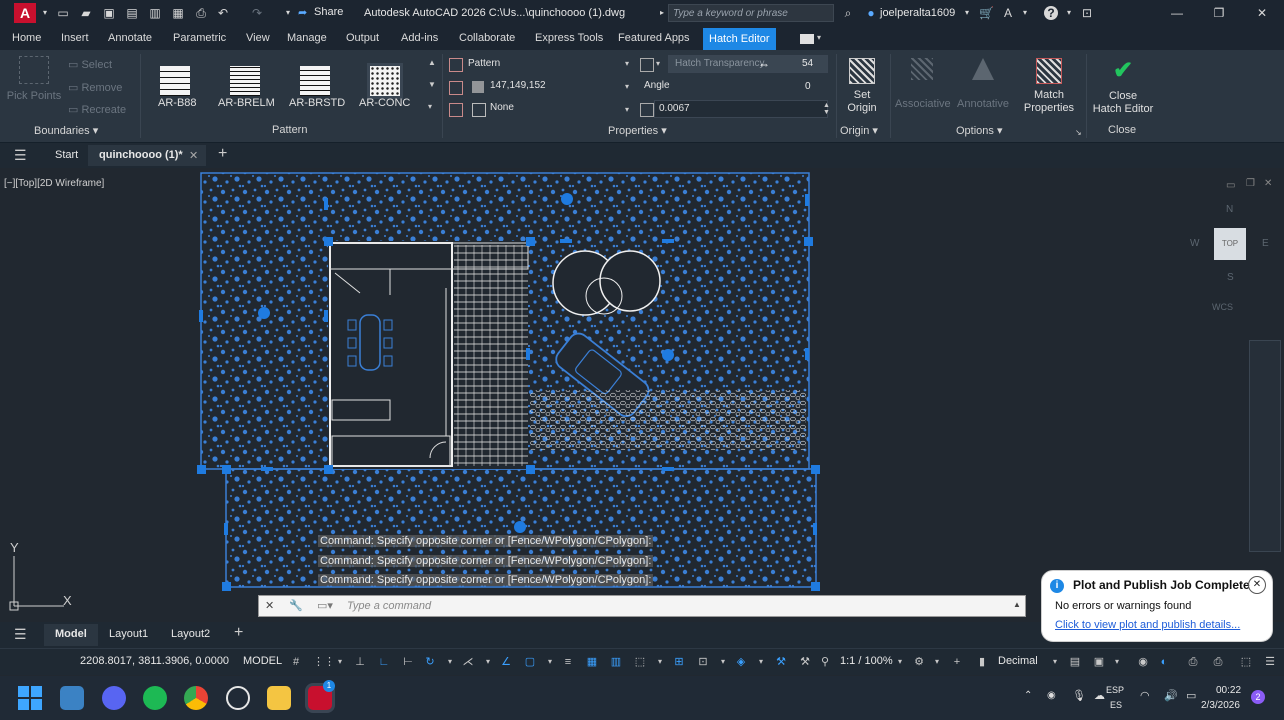  Describe the element at coordinates (262, 661) in the screenshot. I see `model-space-toggle: MODEL` at that location.